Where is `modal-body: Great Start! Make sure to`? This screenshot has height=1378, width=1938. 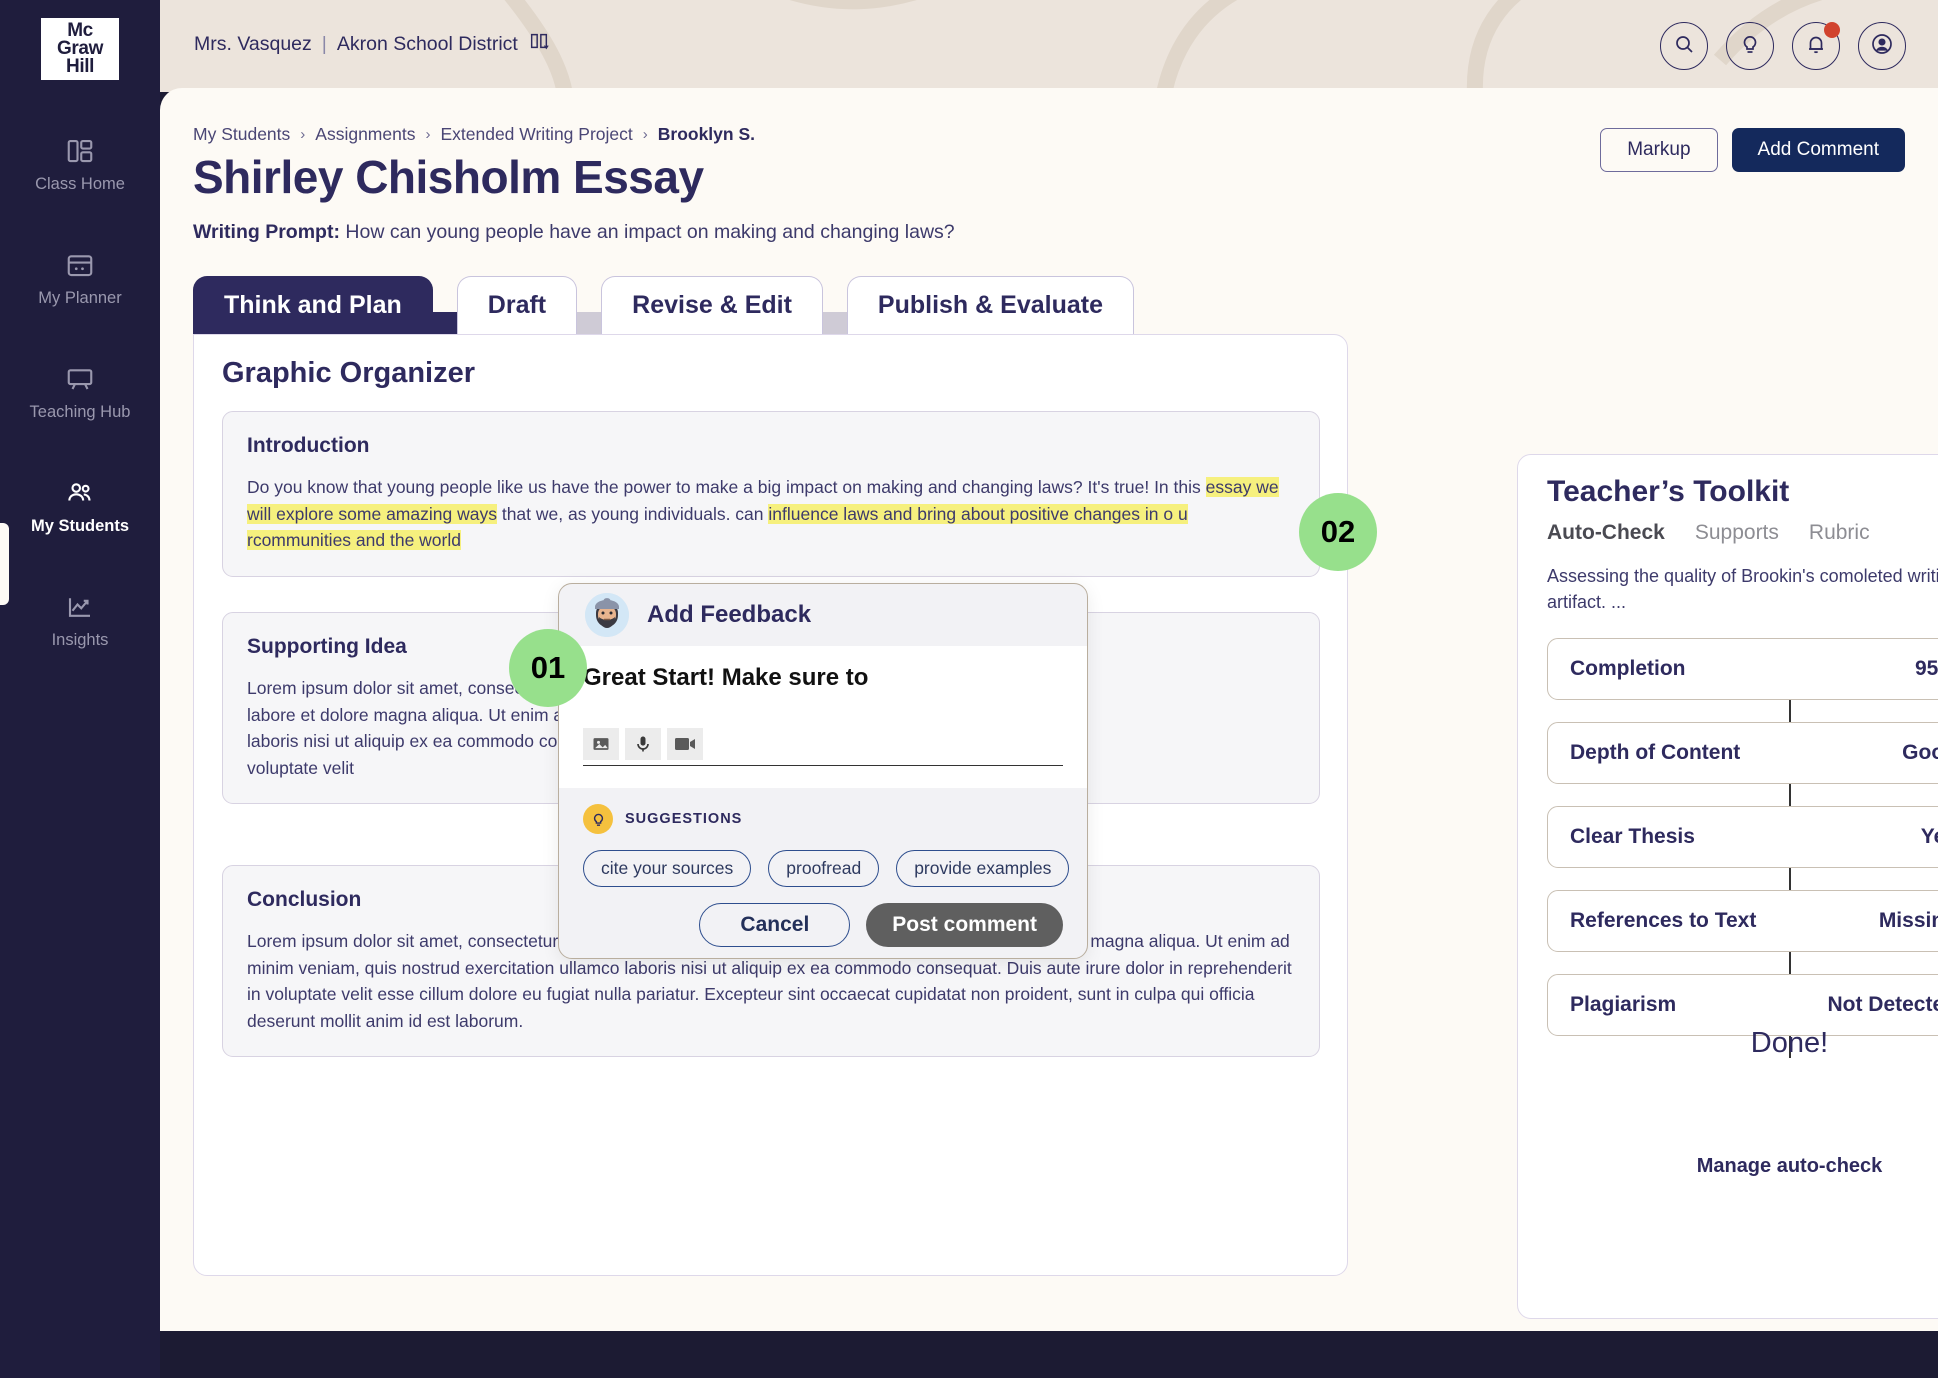 modal-body: Great Start! Make sure to is located at coordinates (823, 717).